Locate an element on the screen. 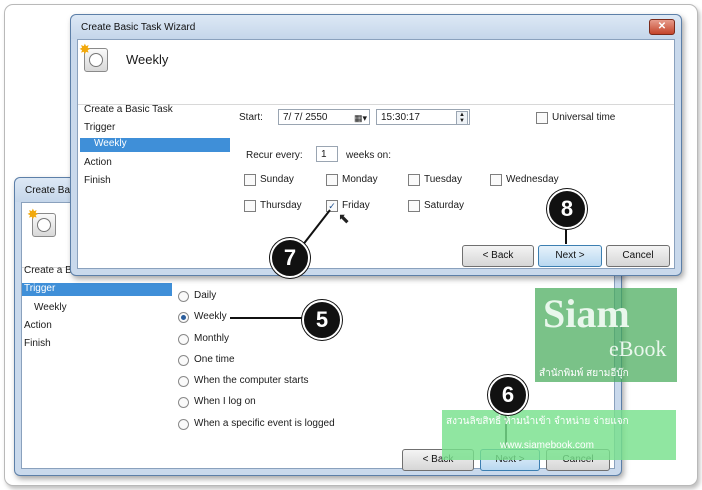  logo-brand-top: Siam is located at coordinates (586, 313).